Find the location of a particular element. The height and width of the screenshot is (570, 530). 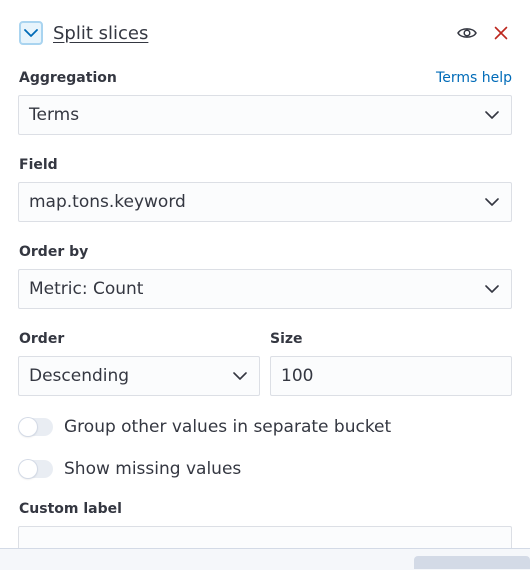

close-icon is located at coordinates (501, 33).